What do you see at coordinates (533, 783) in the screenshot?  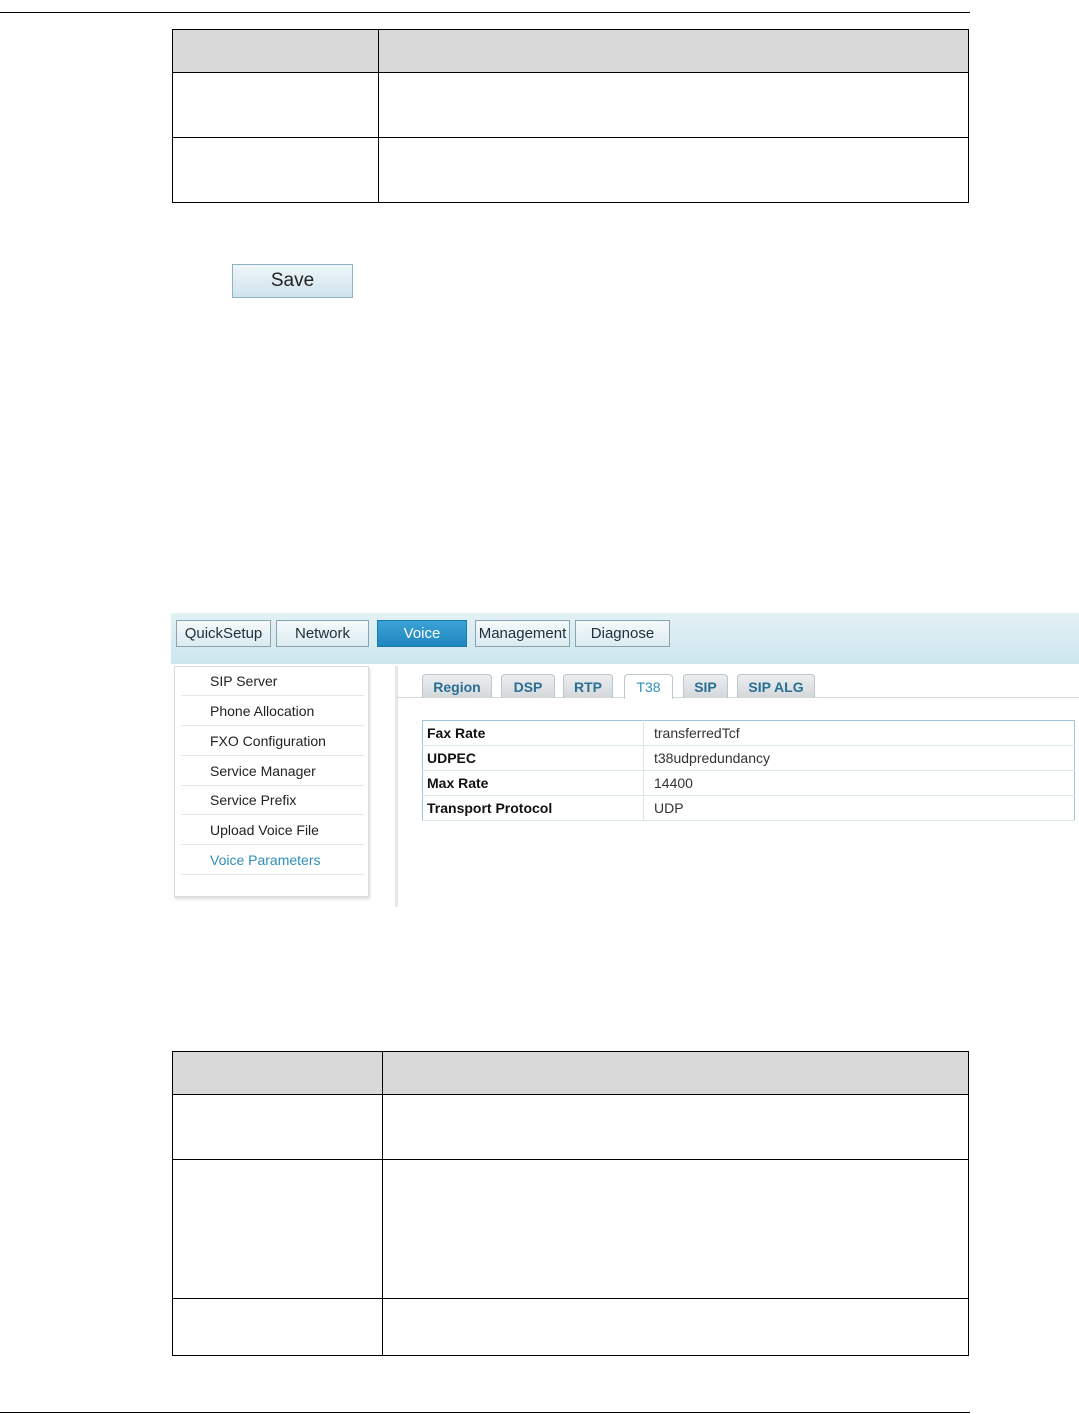 I see `param-key: Max Rate` at bounding box center [533, 783].